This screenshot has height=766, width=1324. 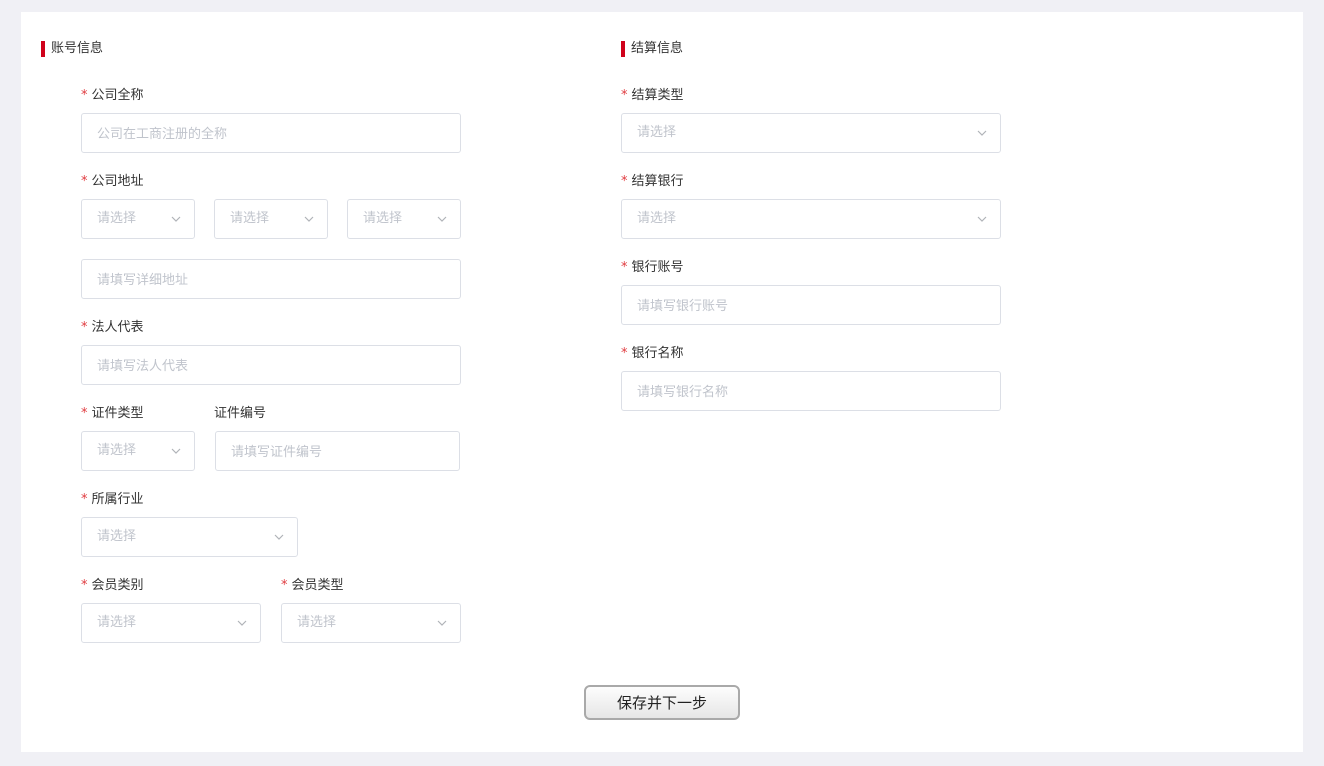 What do you see at coordinates (112, 95) in the screenshot?
I see `company-name-label: * 公司全称` at bounding box center [112, 95].